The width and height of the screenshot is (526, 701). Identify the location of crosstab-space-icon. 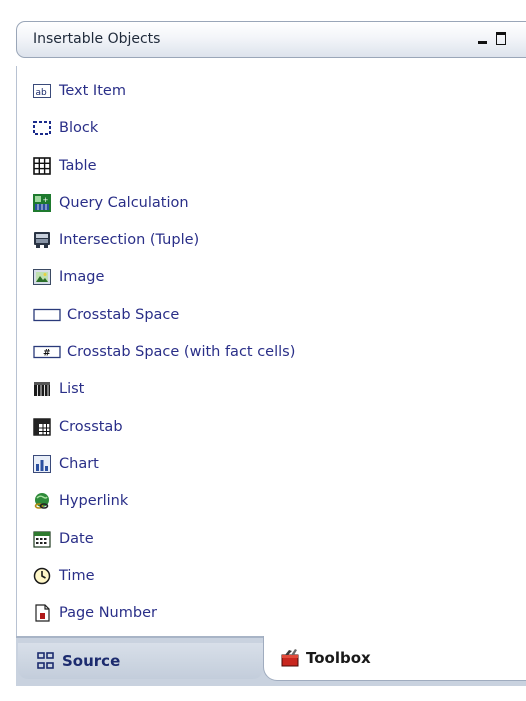
(47, 314).